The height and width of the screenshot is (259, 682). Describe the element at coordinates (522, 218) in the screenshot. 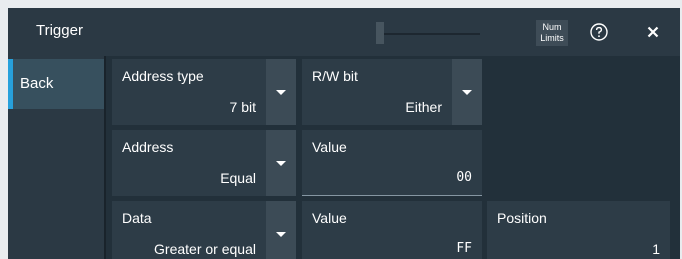

I see `position-label: Position` at that location.